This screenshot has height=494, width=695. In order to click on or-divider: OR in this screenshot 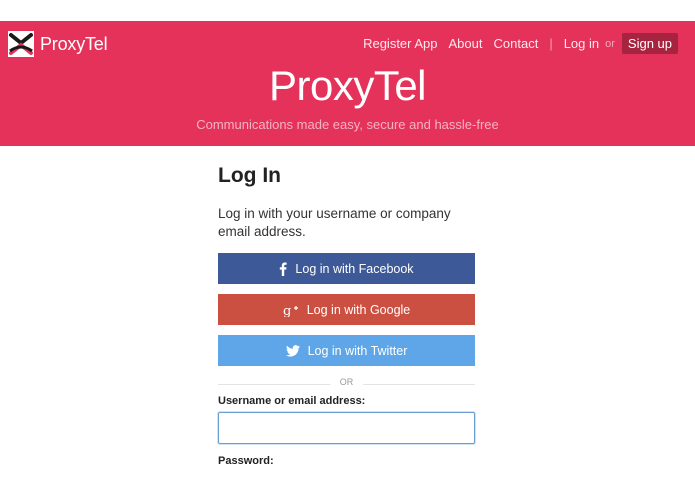, I will do `click(346, 384)`.